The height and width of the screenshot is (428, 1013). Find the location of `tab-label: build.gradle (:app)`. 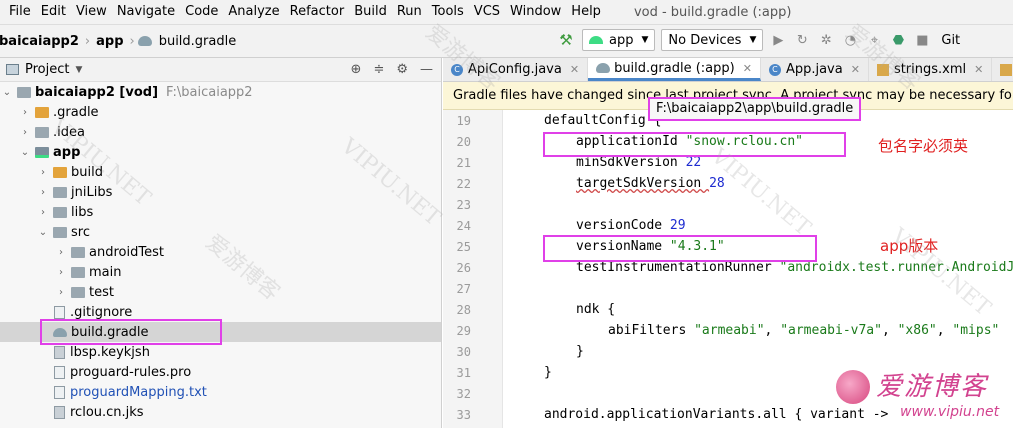

tab-label: build.gradle (:app) is located at coordinates (674, 68).